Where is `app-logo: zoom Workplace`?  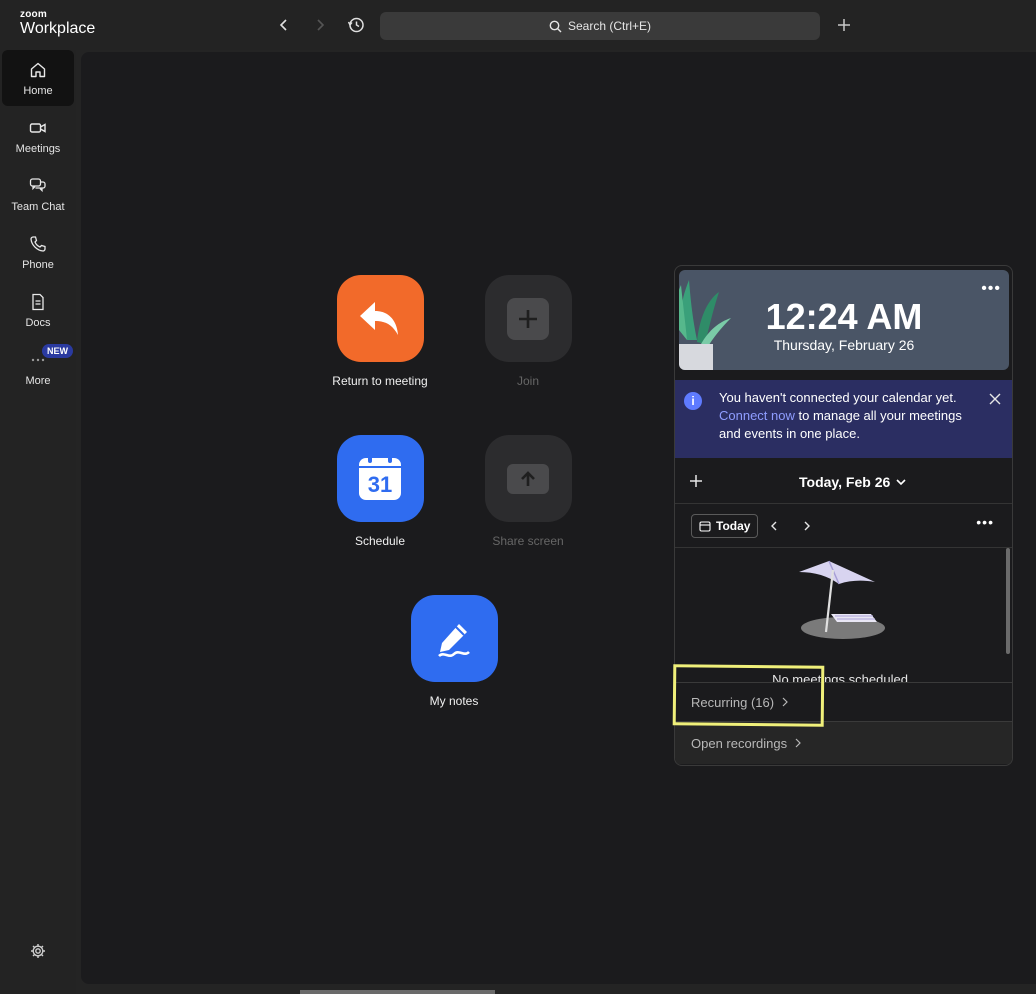 app-logo: zoom Workplace is located at coordinates (57, 23).